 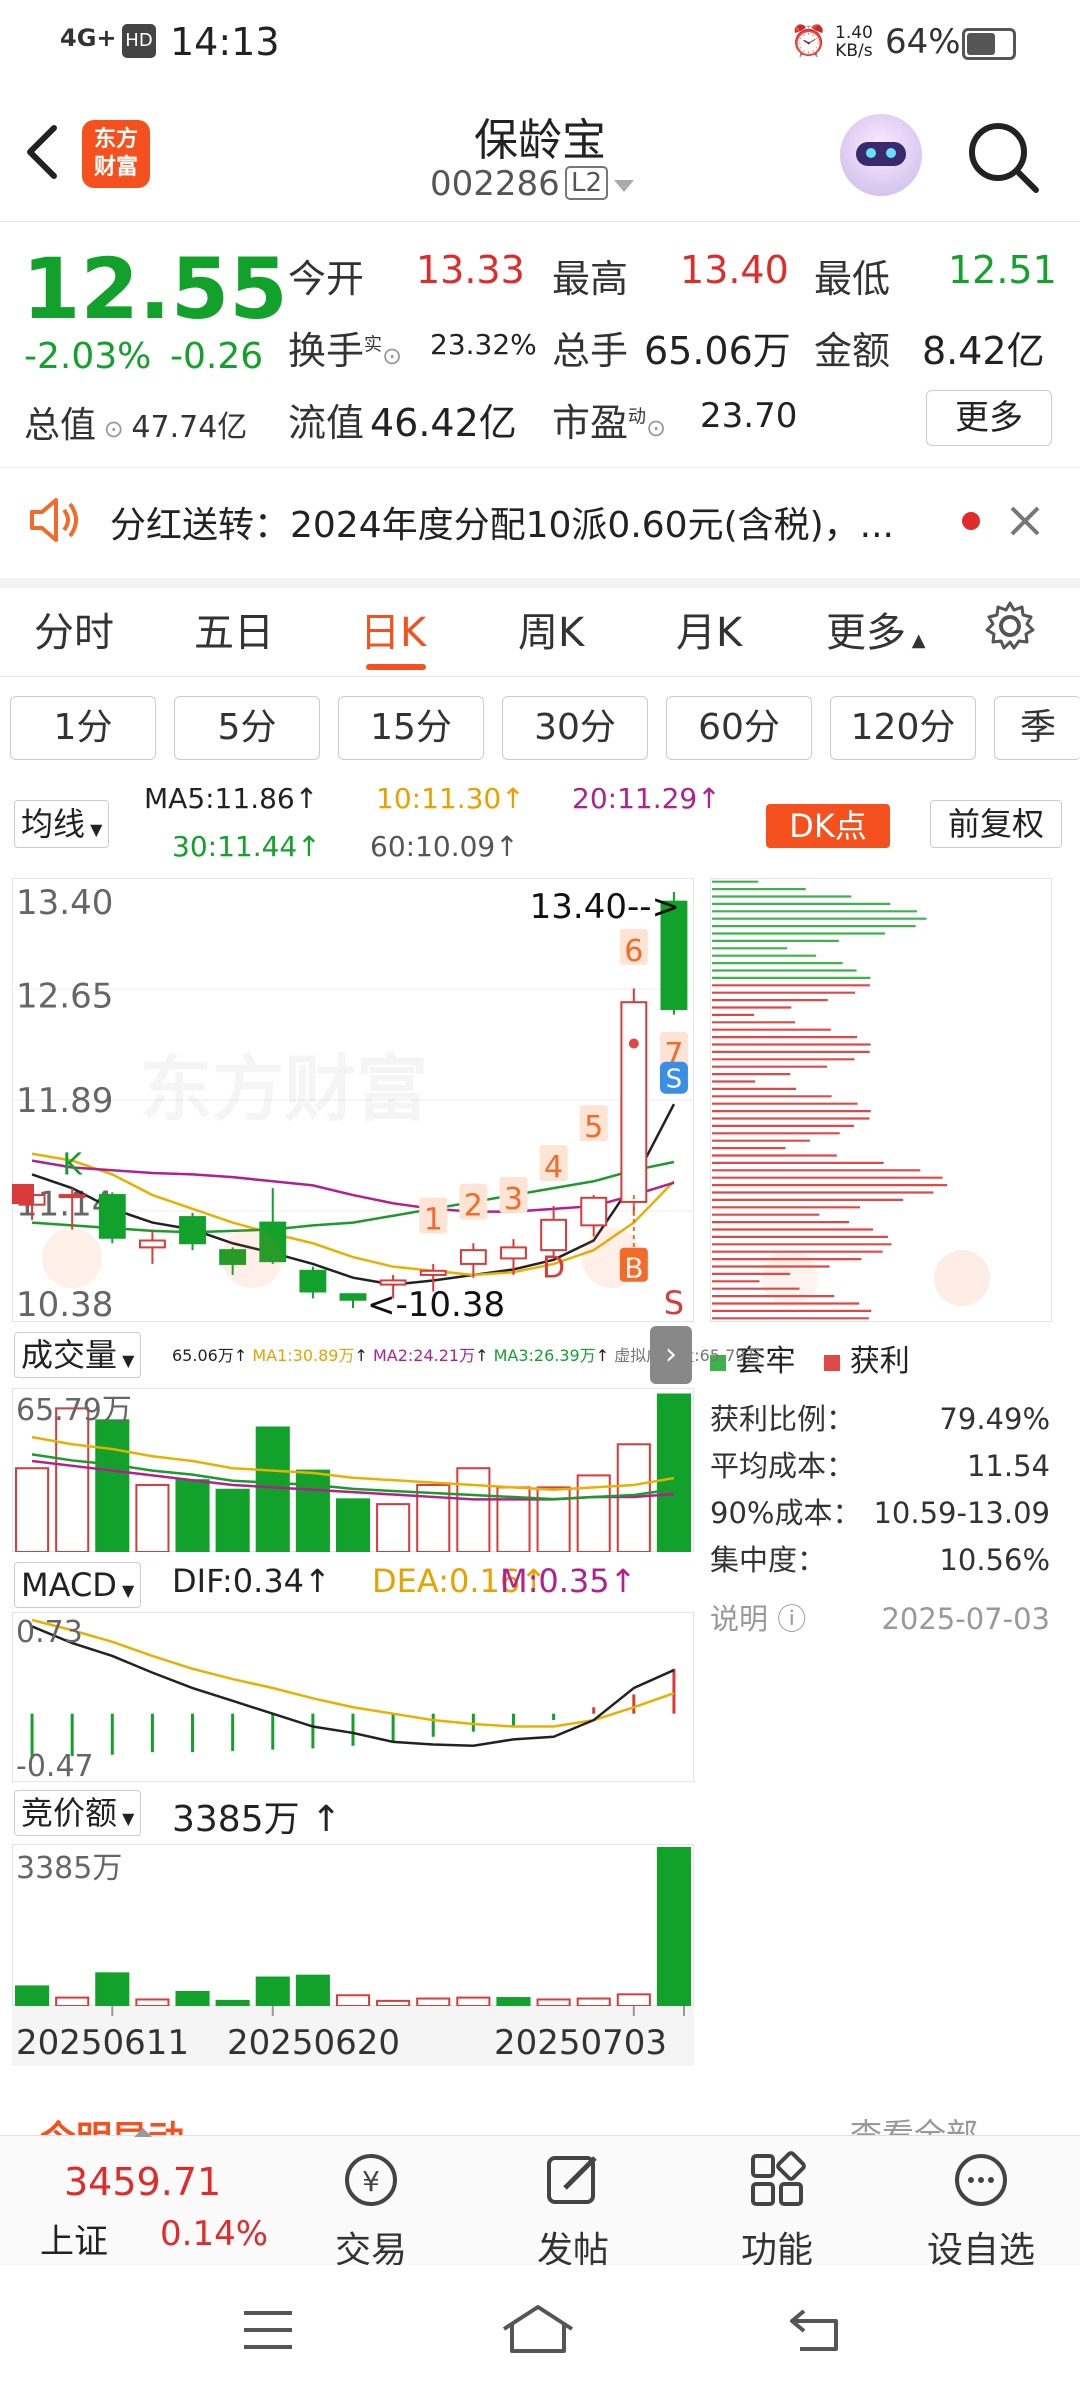 I want to click on ma-selector: 均线 ▼, so click(x=62, y=824).